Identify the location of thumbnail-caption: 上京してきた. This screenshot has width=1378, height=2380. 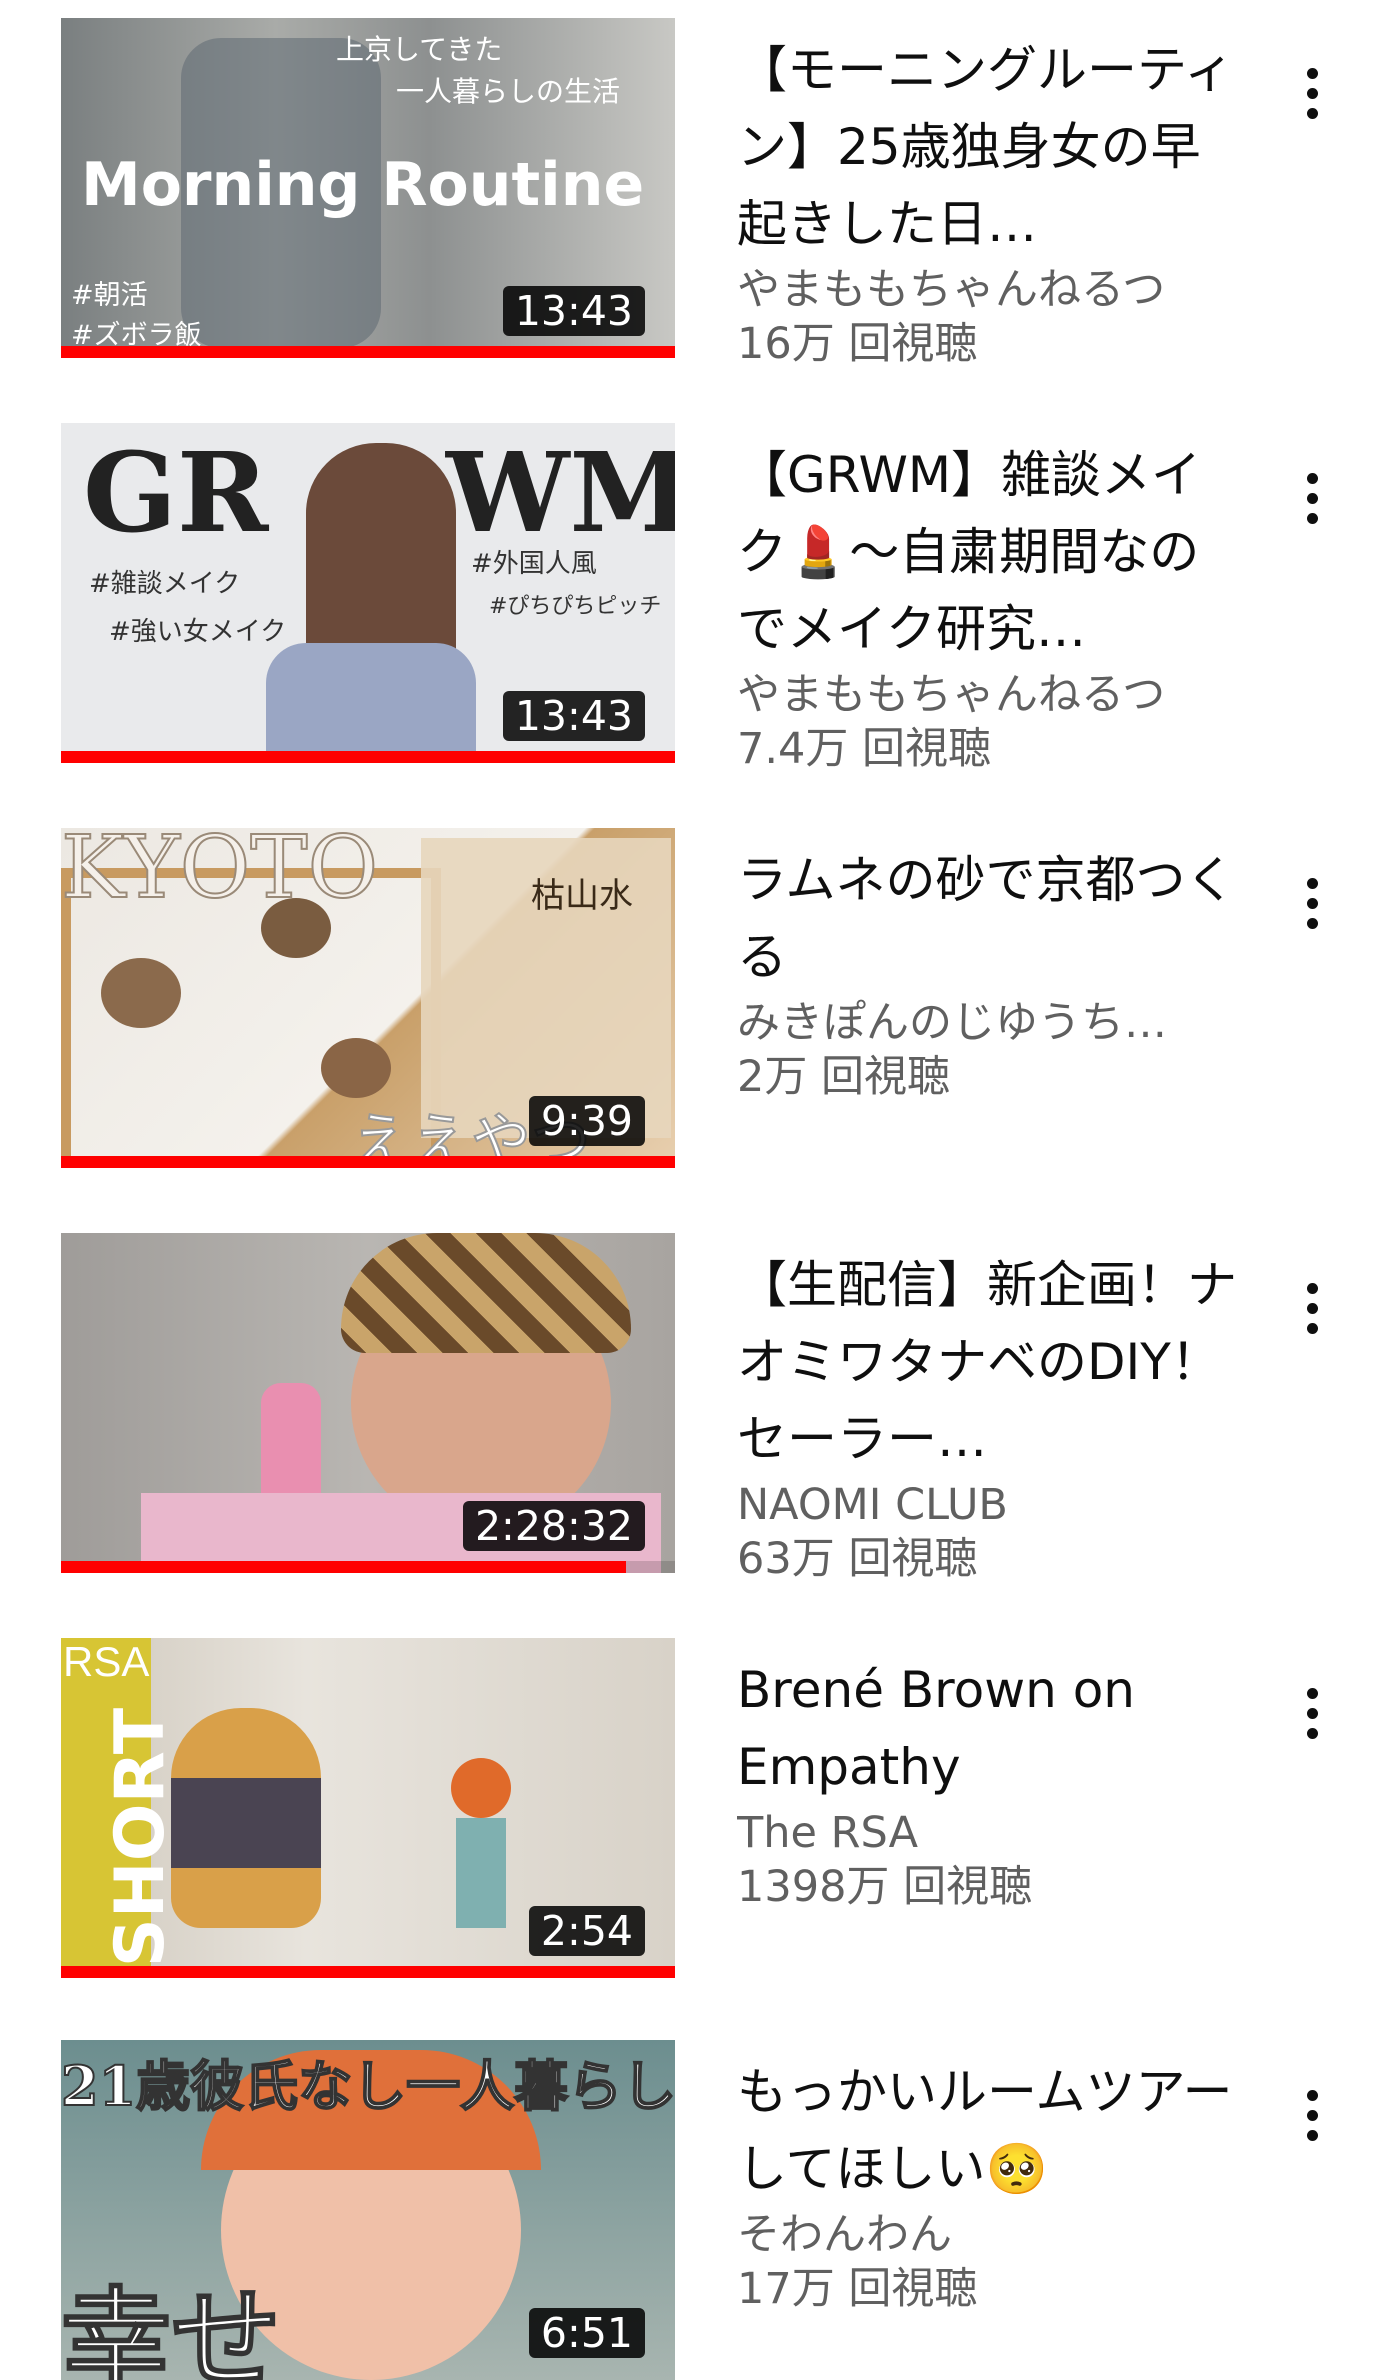
(419, 49).